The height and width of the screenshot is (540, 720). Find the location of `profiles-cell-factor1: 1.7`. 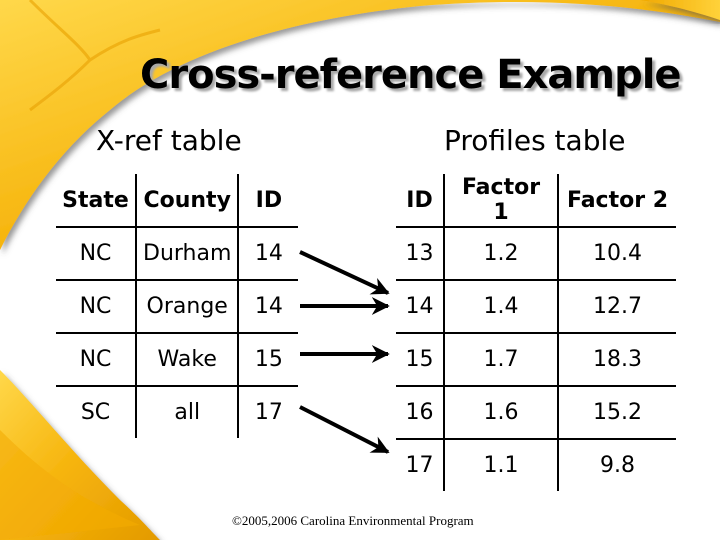

profiles-cell-factor1: 1.7 is located at coordinates (500, 359).